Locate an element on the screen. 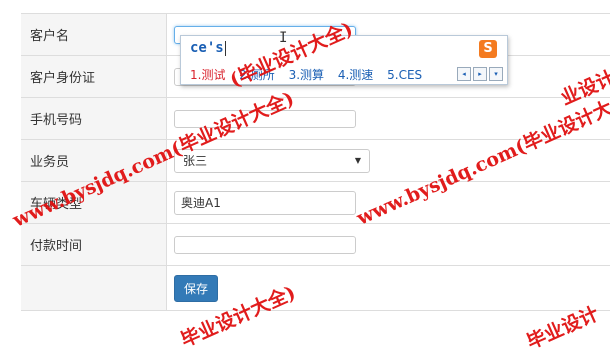  customer-name-label: 客户名 is located at coordinates (94, 34).